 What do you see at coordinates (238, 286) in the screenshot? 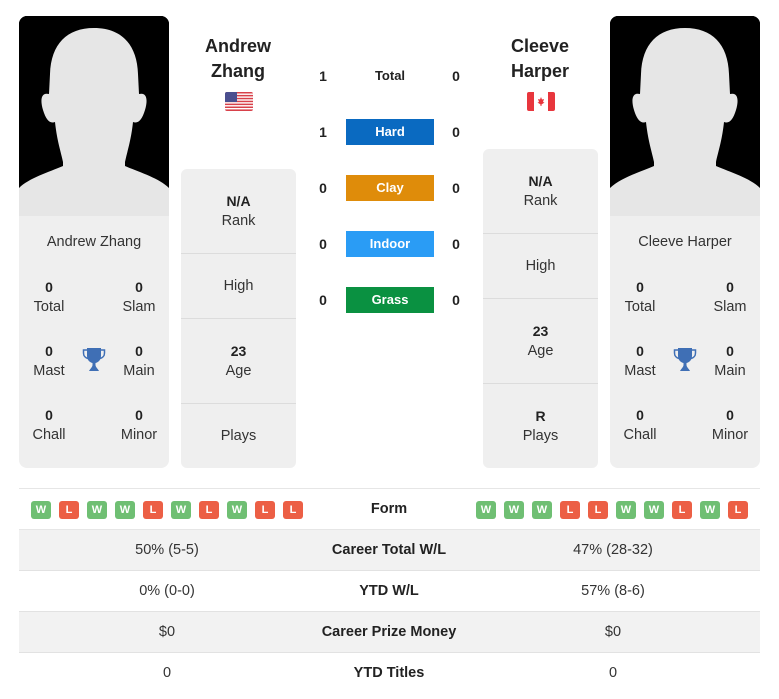
I see `high-label: High` at bounding box center [238, 286].